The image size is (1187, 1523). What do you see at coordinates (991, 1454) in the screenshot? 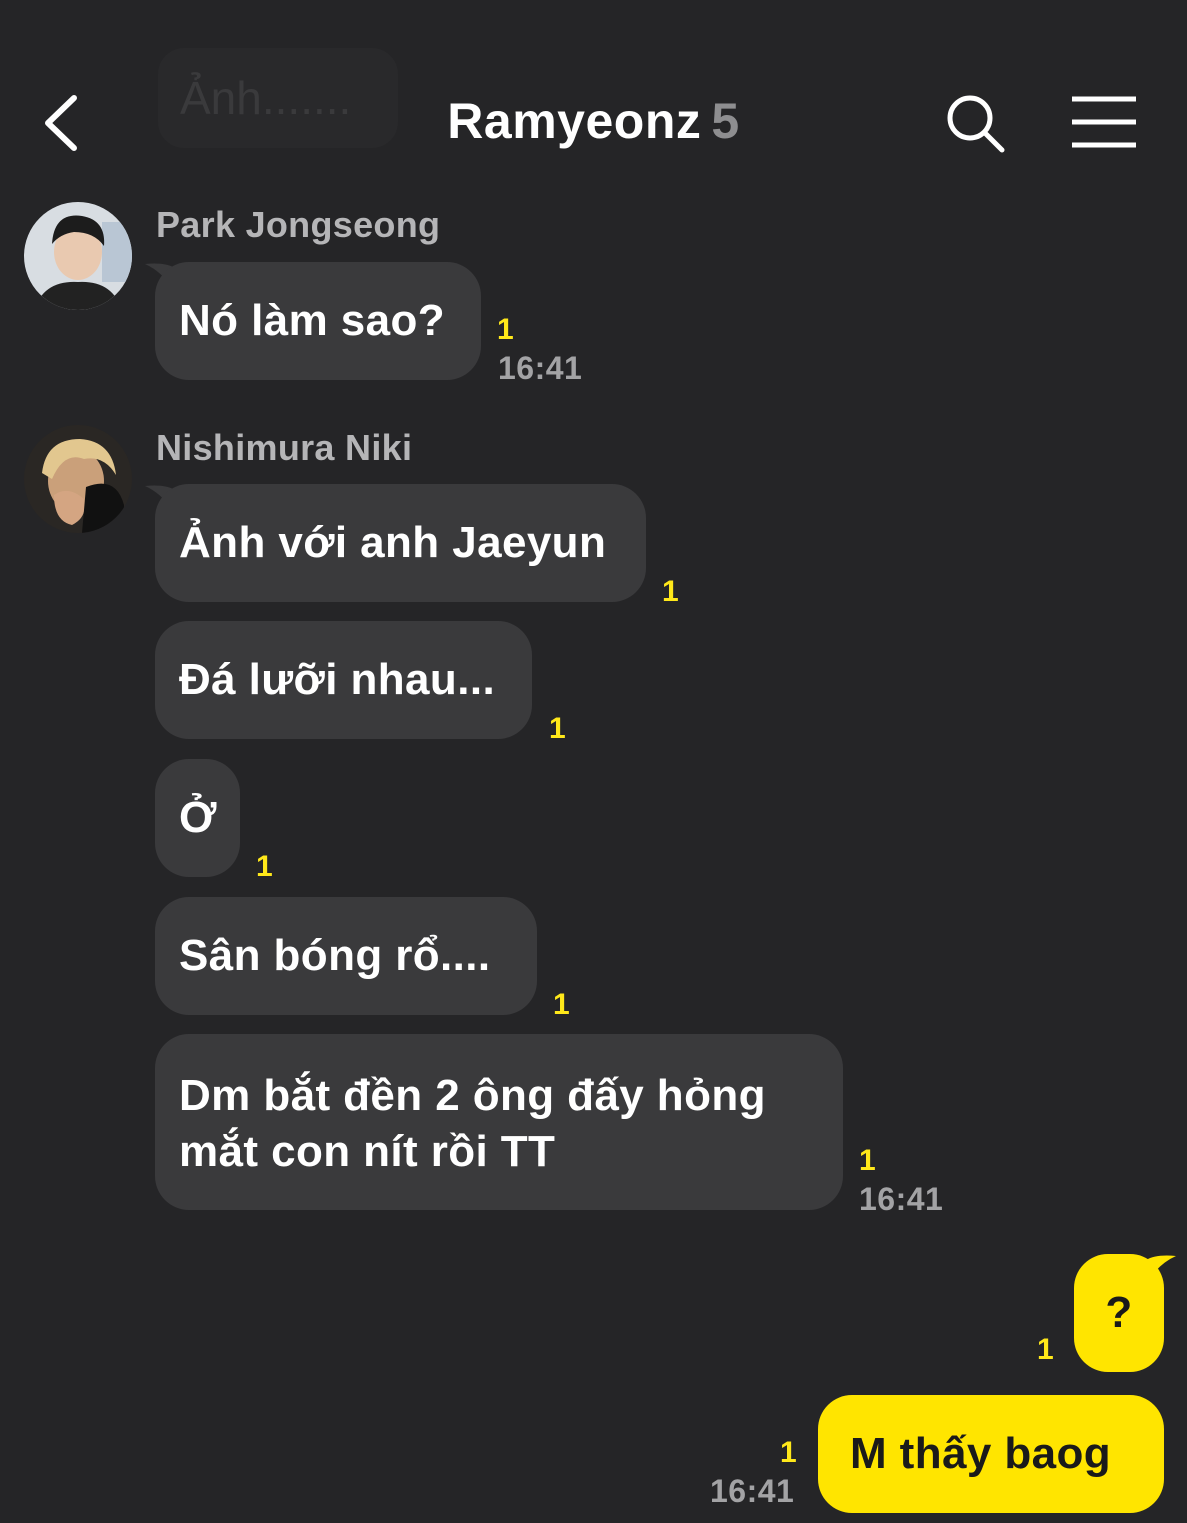
I see `my-message-bubble: M thấy baog` at bounding box center [991, 1454].